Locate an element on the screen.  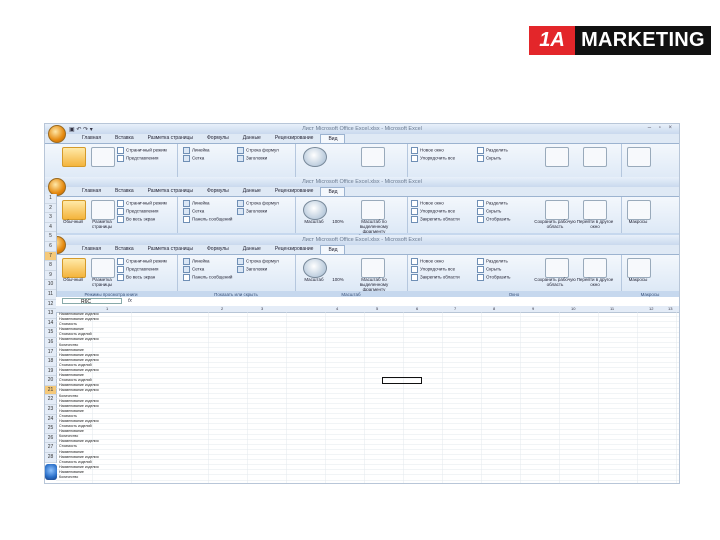
column-header: 1 is located at coordinates (107, 308).